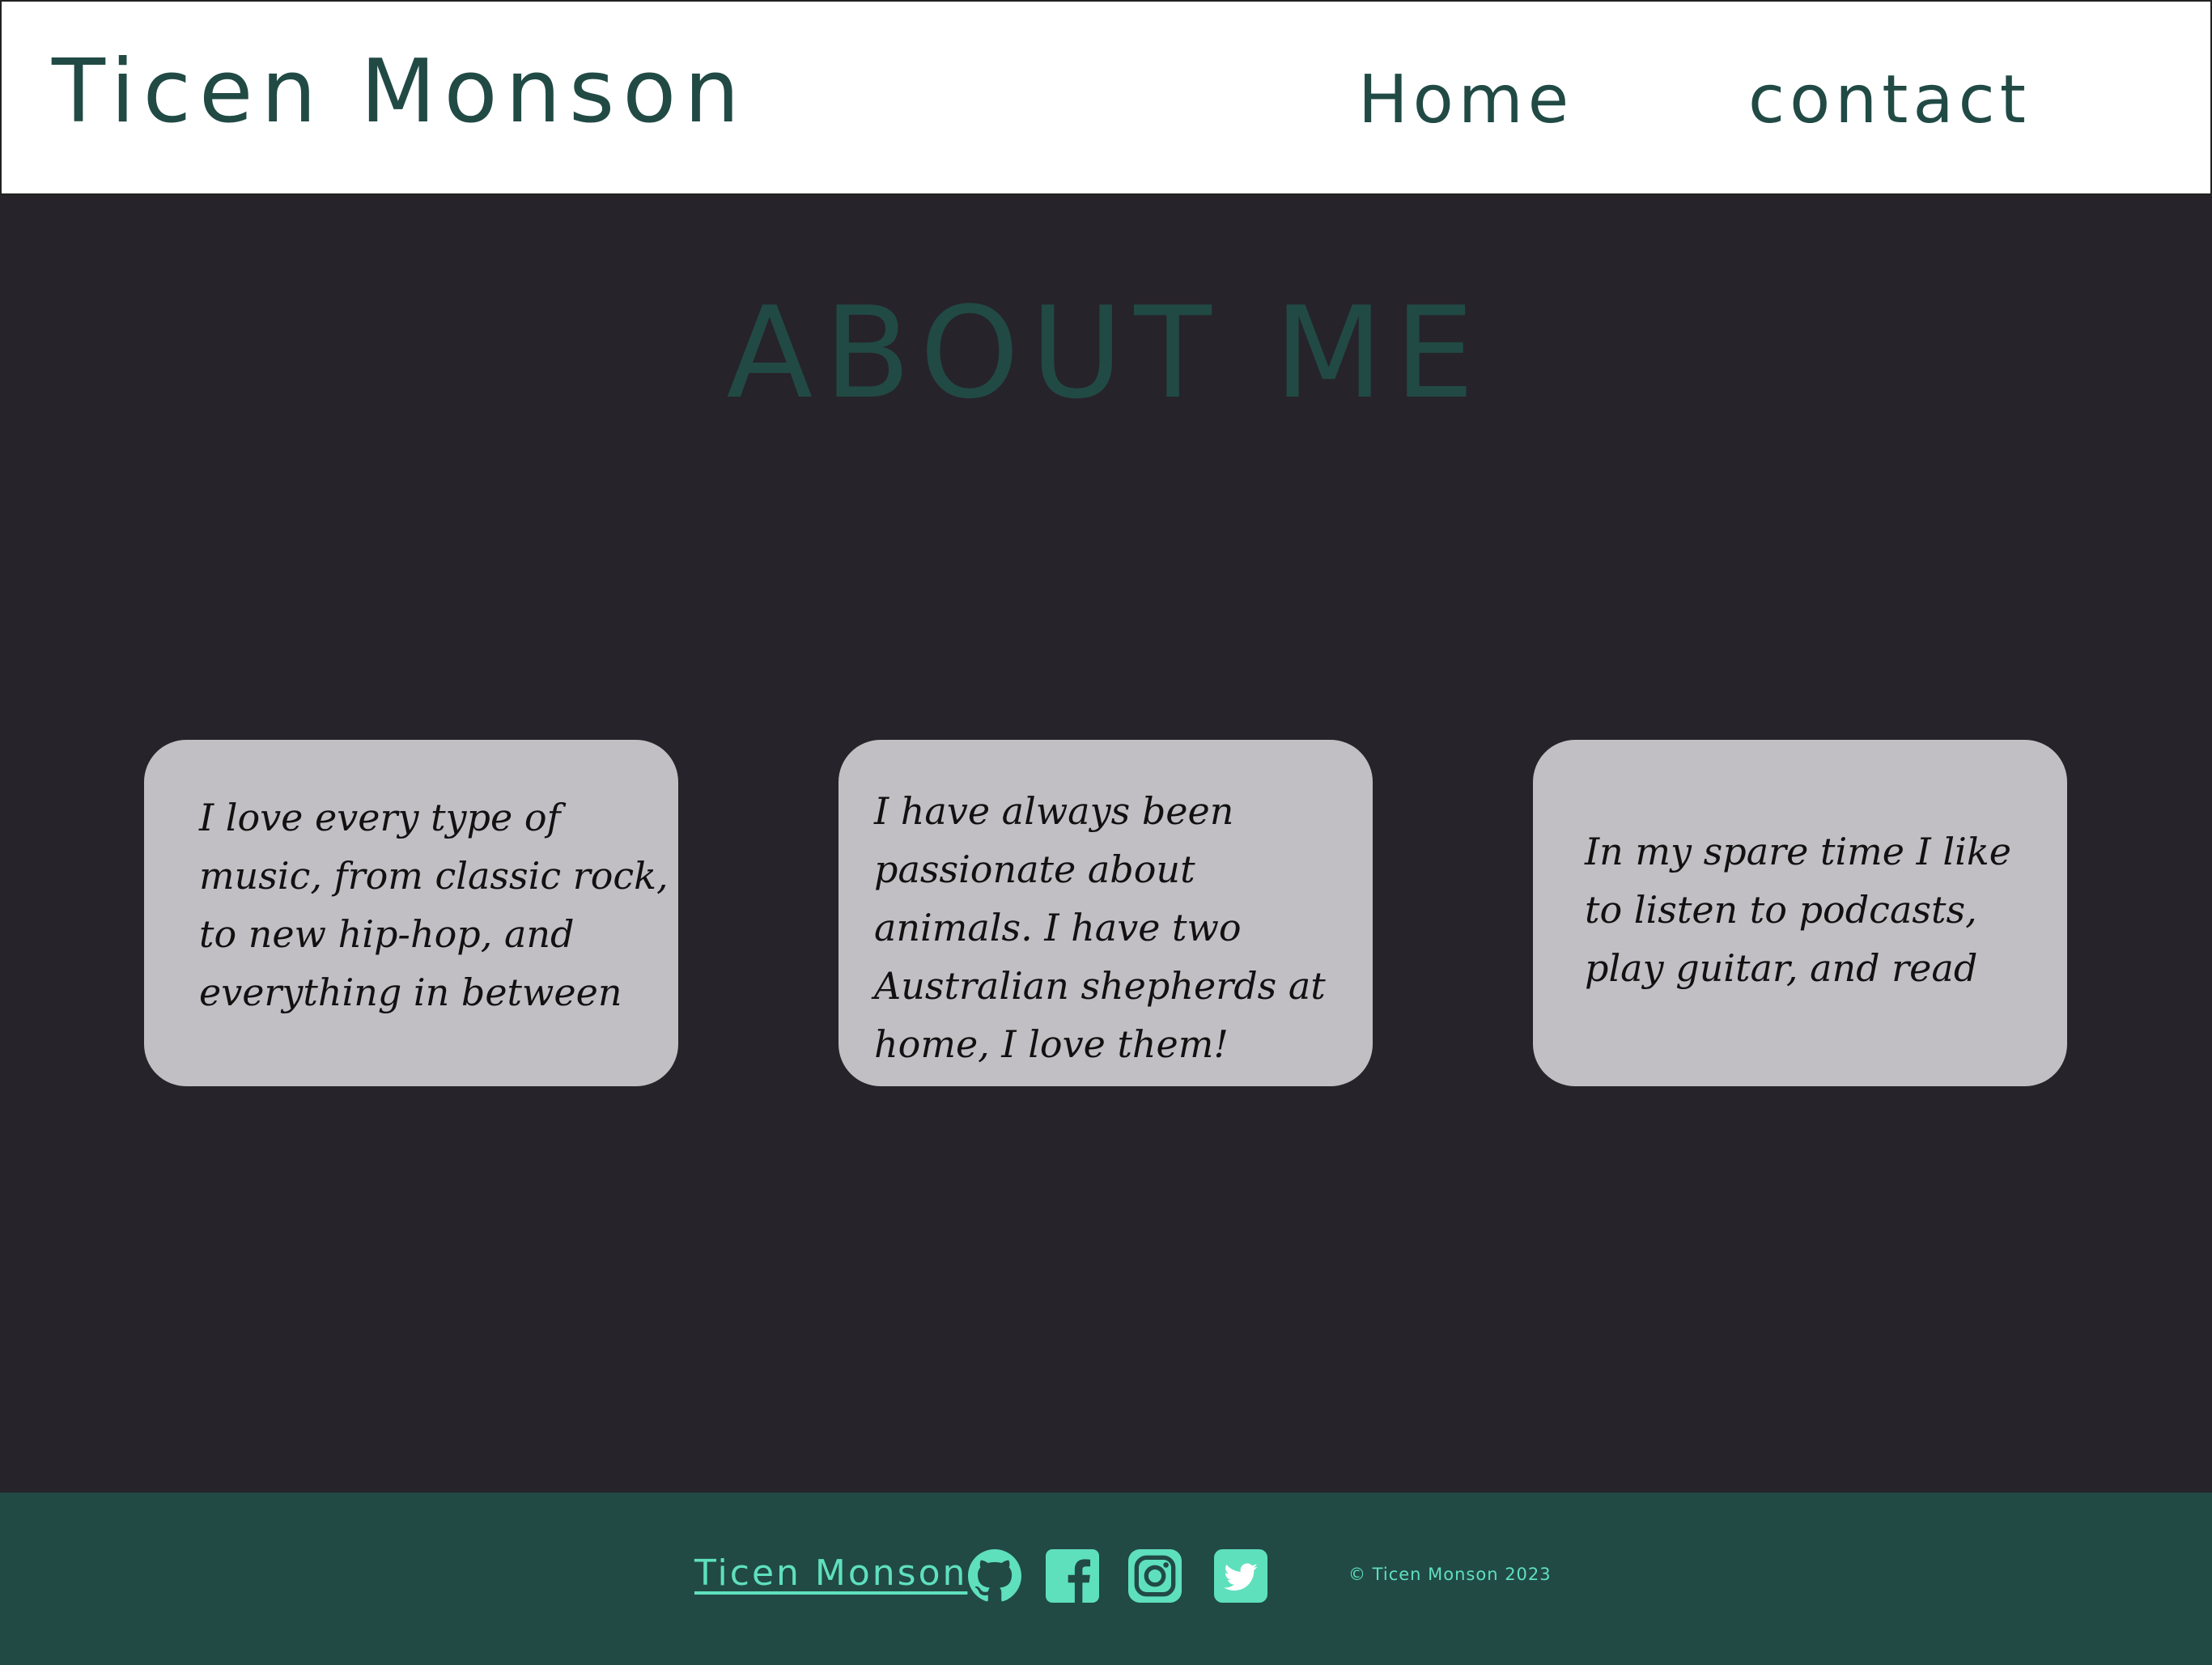 The image size is (2212, 1665). I want to click on facebook-icon, so click(1072, 1576).